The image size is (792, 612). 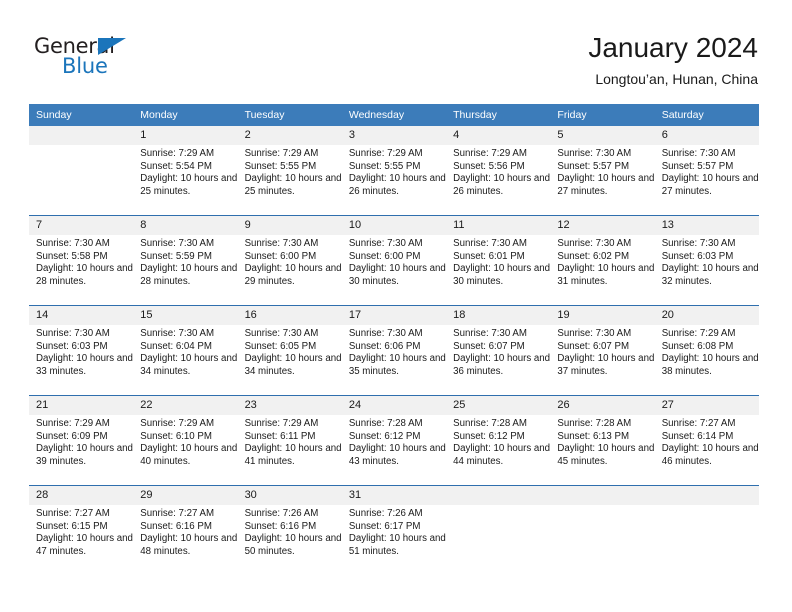 What do you see at coordinates (176, 256) in the screenshot?
I see `sunset-text: Sunset: 5:59 PM` at bounding box center [176, 256].